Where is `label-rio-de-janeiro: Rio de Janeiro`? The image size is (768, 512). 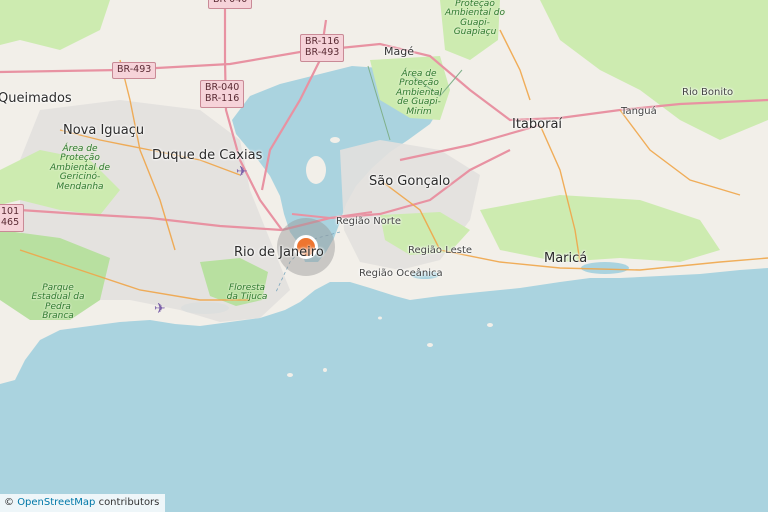 label-rio-de-janeiro: Rio de Janeiro is located at coordinates (279, 252).